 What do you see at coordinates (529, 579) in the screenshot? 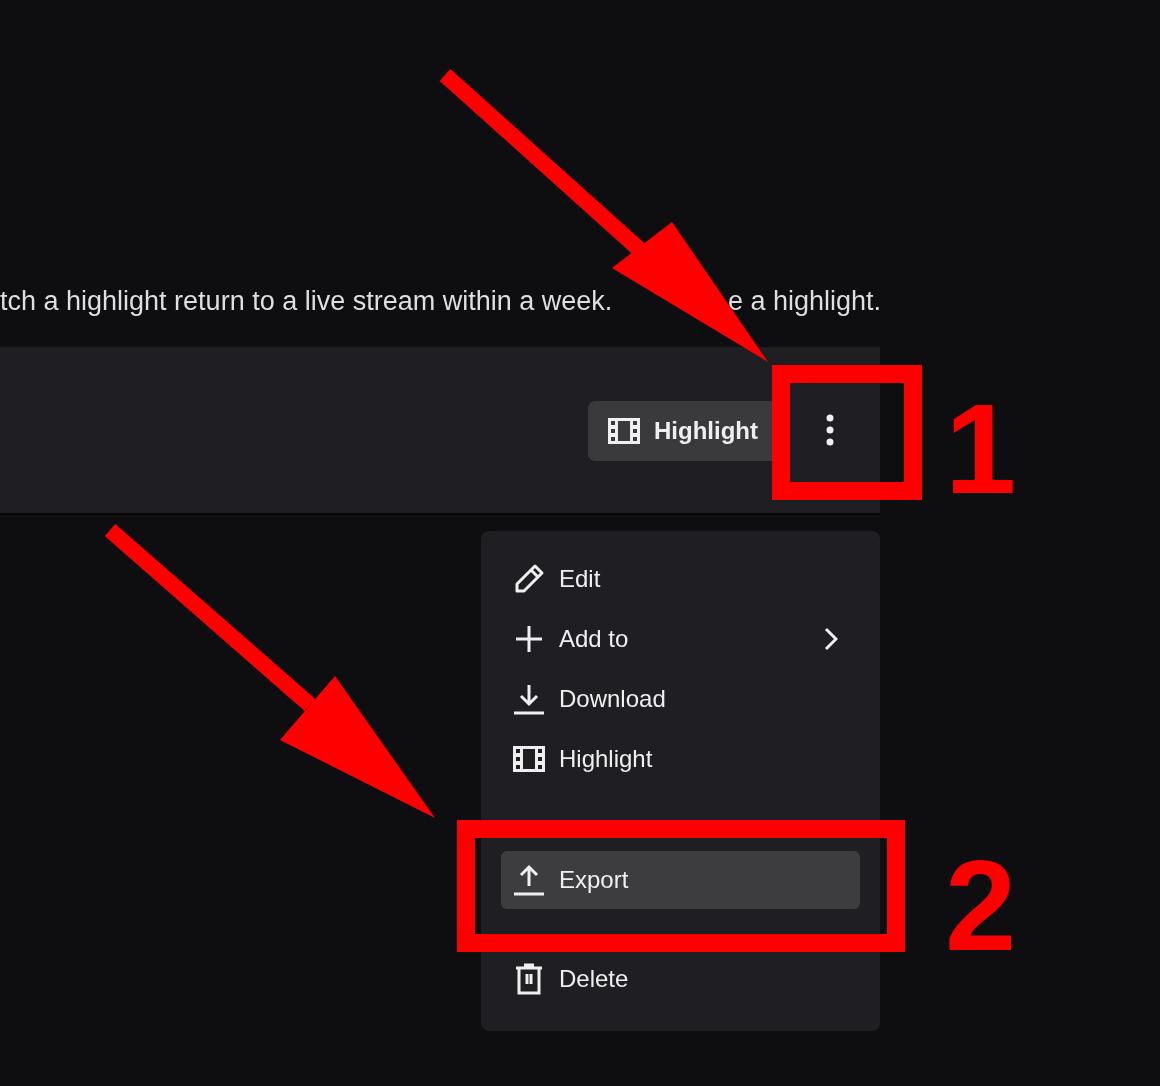
I see `pencil-icon` at bounding box center [529, 579].